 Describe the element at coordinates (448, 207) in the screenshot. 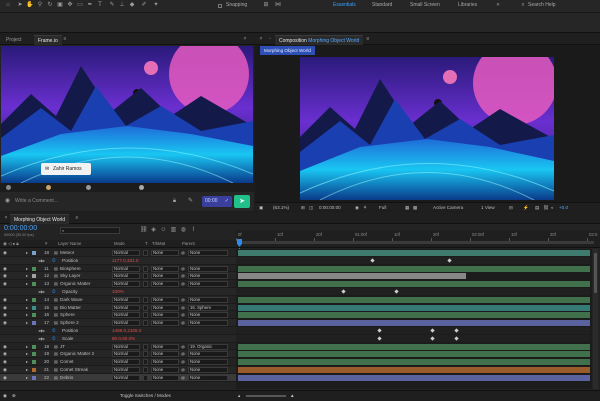

I see `camera-dropdown: Active Camera` at that location.